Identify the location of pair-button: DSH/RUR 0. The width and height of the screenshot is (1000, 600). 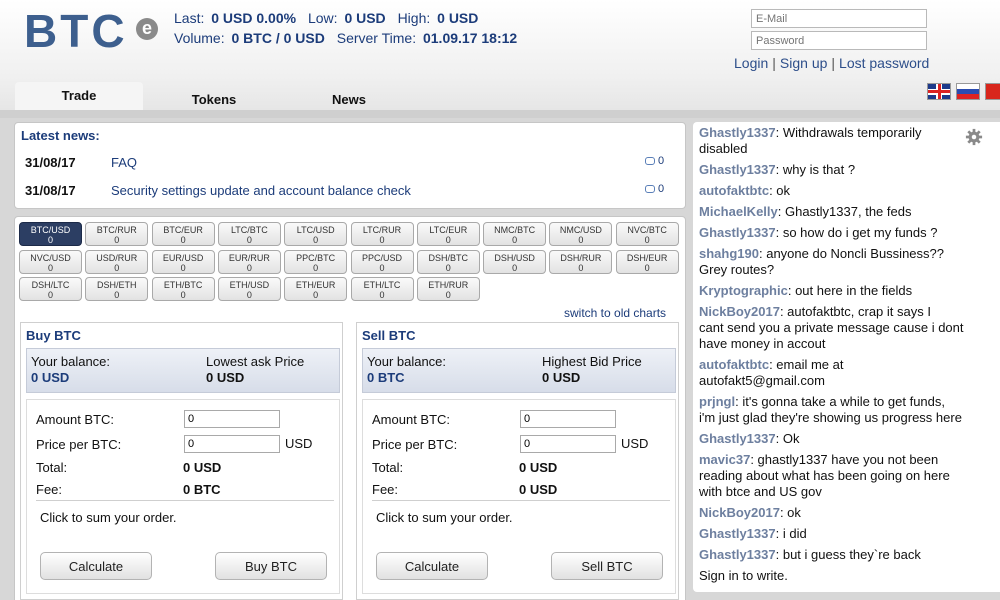
(581, 261).